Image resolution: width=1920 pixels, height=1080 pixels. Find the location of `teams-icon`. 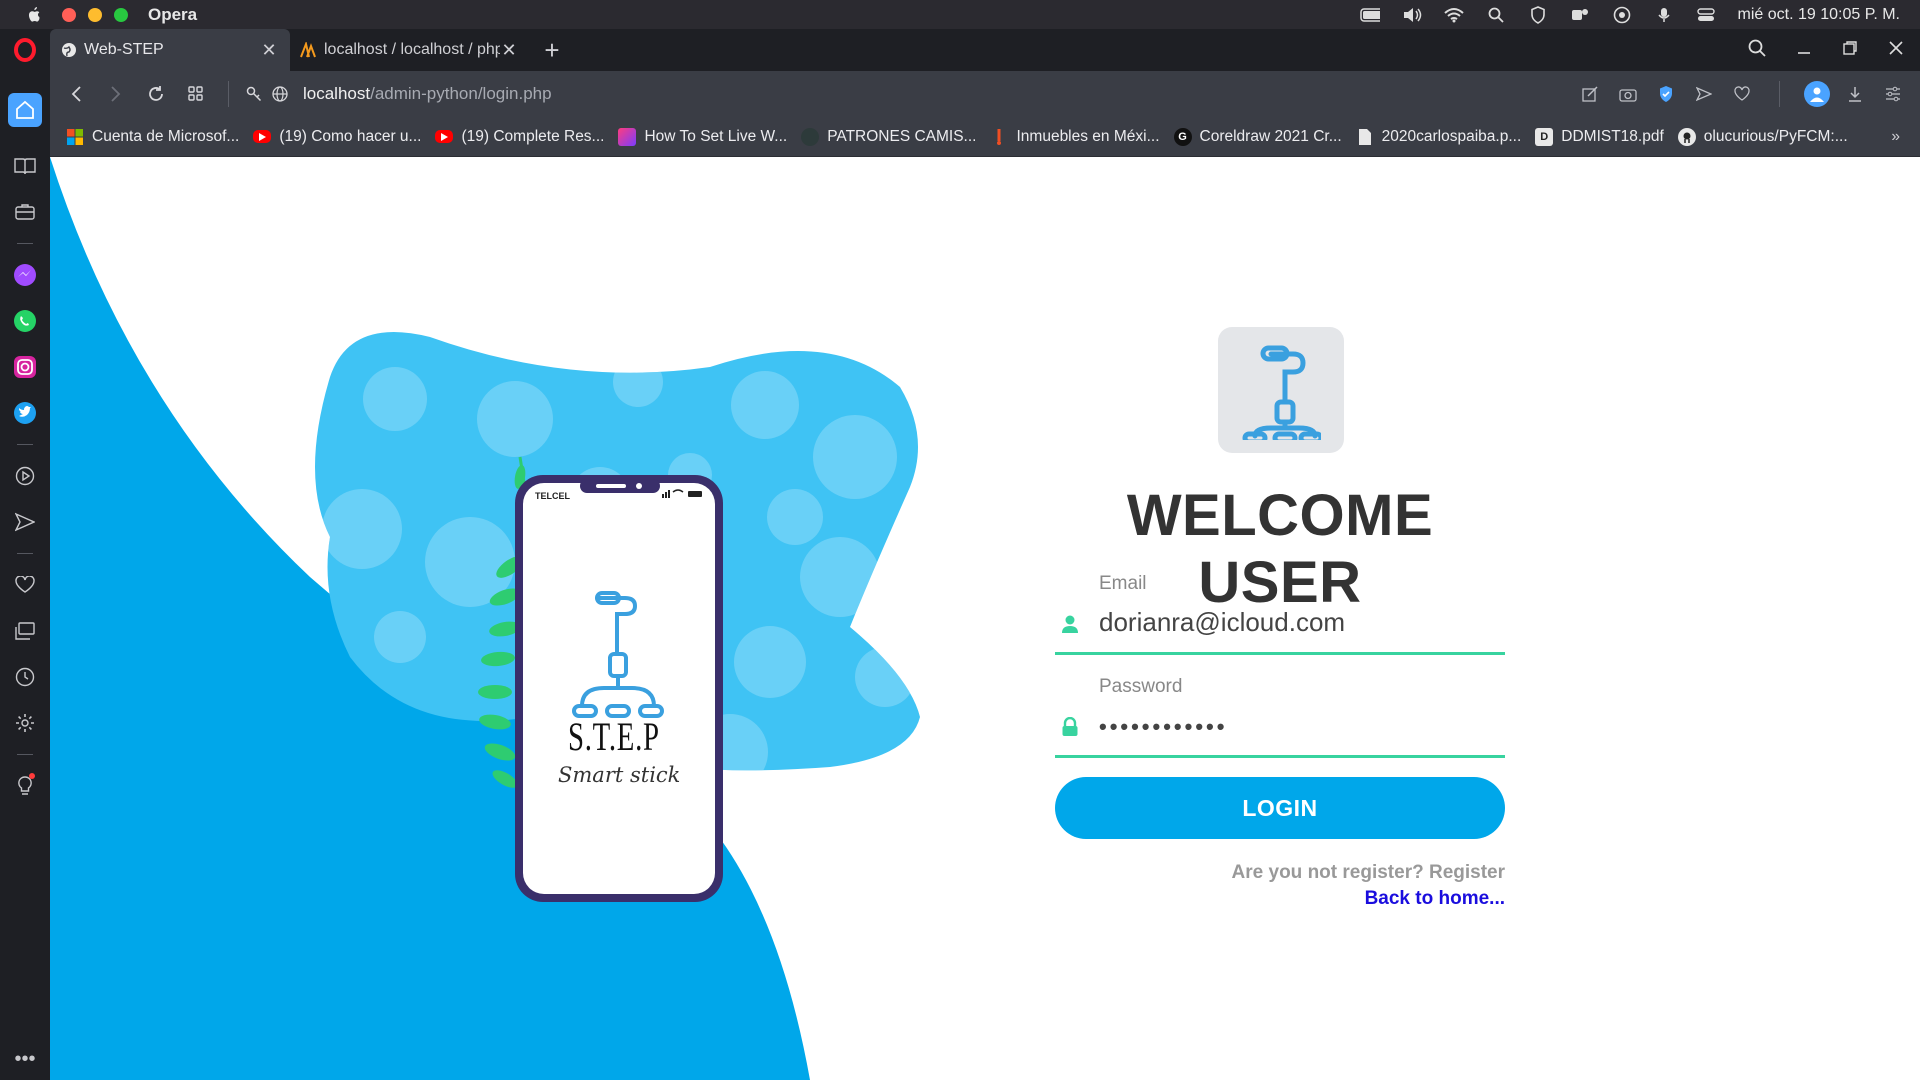

teams-icon is located at coordinates (1580, 15).